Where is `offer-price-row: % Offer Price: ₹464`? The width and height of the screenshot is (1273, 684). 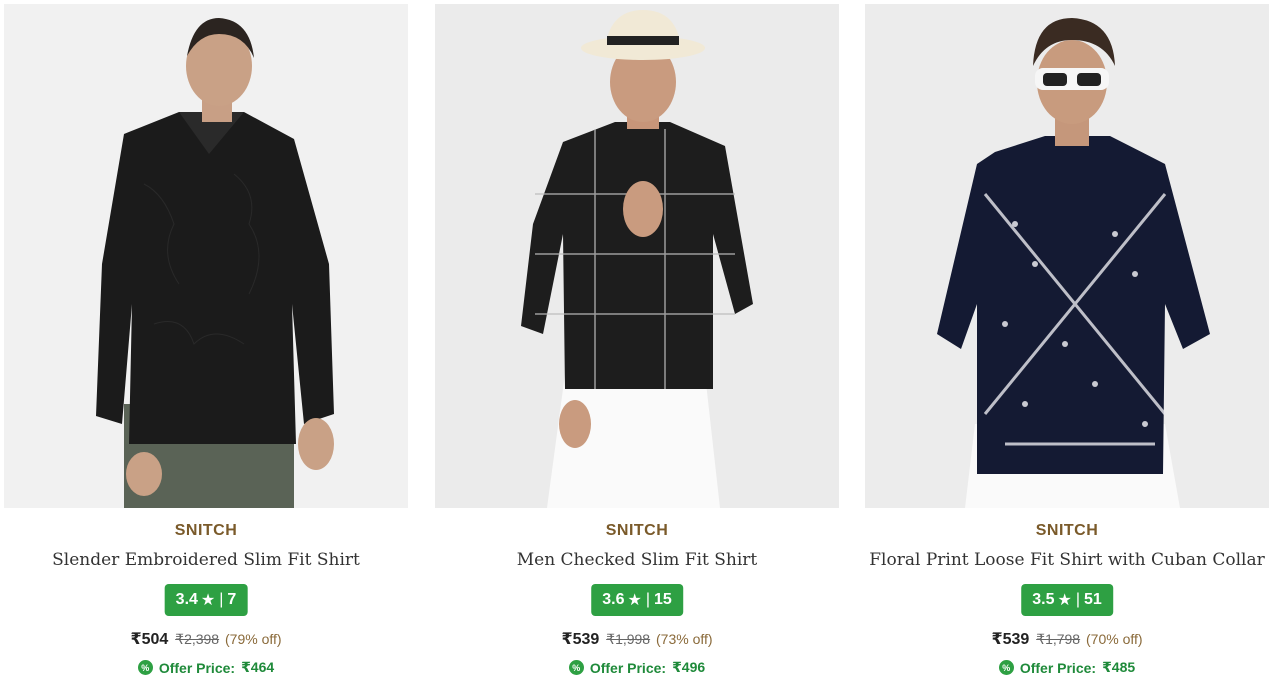
offer-price-row: % Offer Price: ₹464 is located at coordinates (206, 667).